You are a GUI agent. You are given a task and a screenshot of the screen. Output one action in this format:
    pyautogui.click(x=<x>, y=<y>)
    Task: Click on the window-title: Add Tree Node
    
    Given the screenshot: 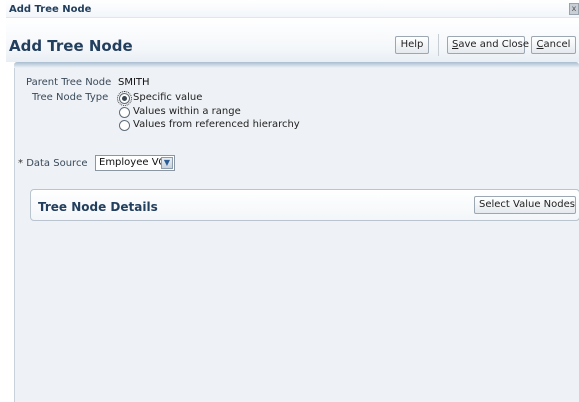 What is the action you would take?
    pyautogui.click(x=50, y=9)
    